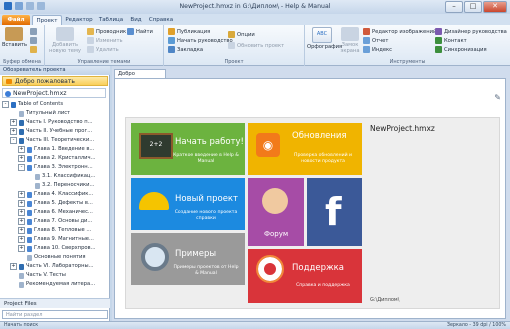 This screenshot has width=510, height=329. What do you see at coordinates (402, 128) in the screenshot?
I see `welcome-project-name: NewProject.hmxz` at bounding box center [402, 128].